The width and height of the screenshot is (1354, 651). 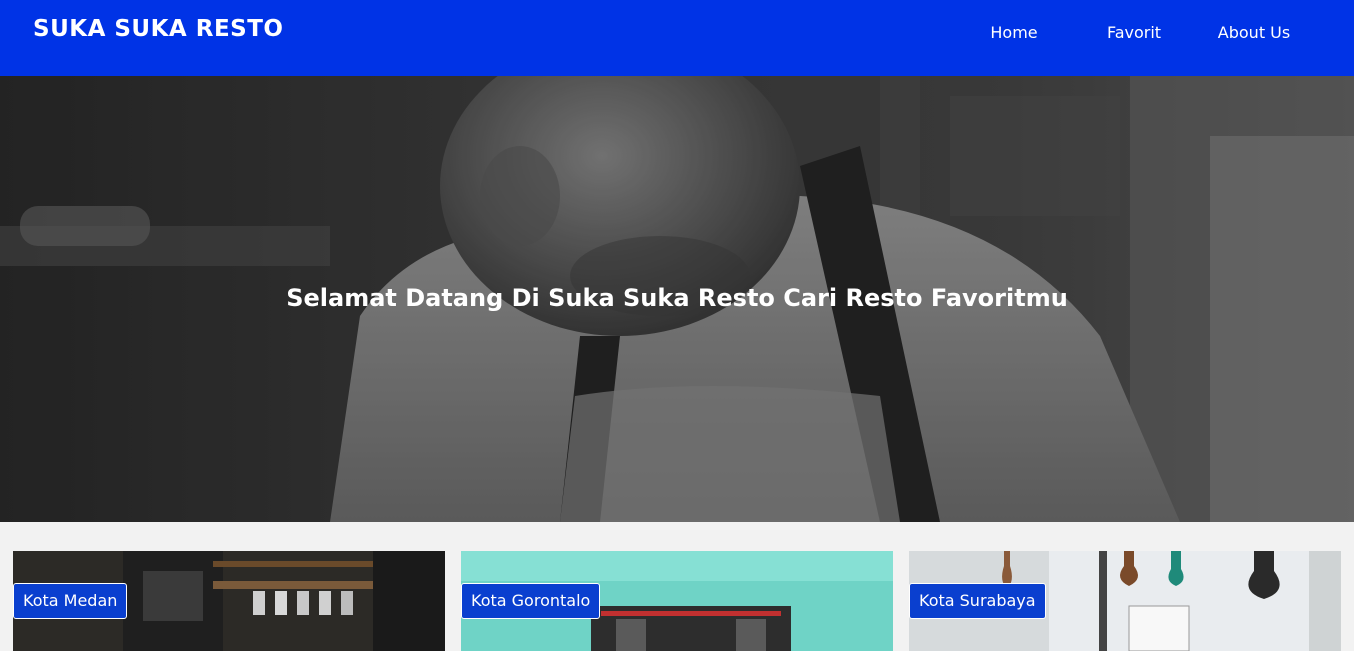 I want to click on resto-card: Kota Medan, so click(x=229, y=601).